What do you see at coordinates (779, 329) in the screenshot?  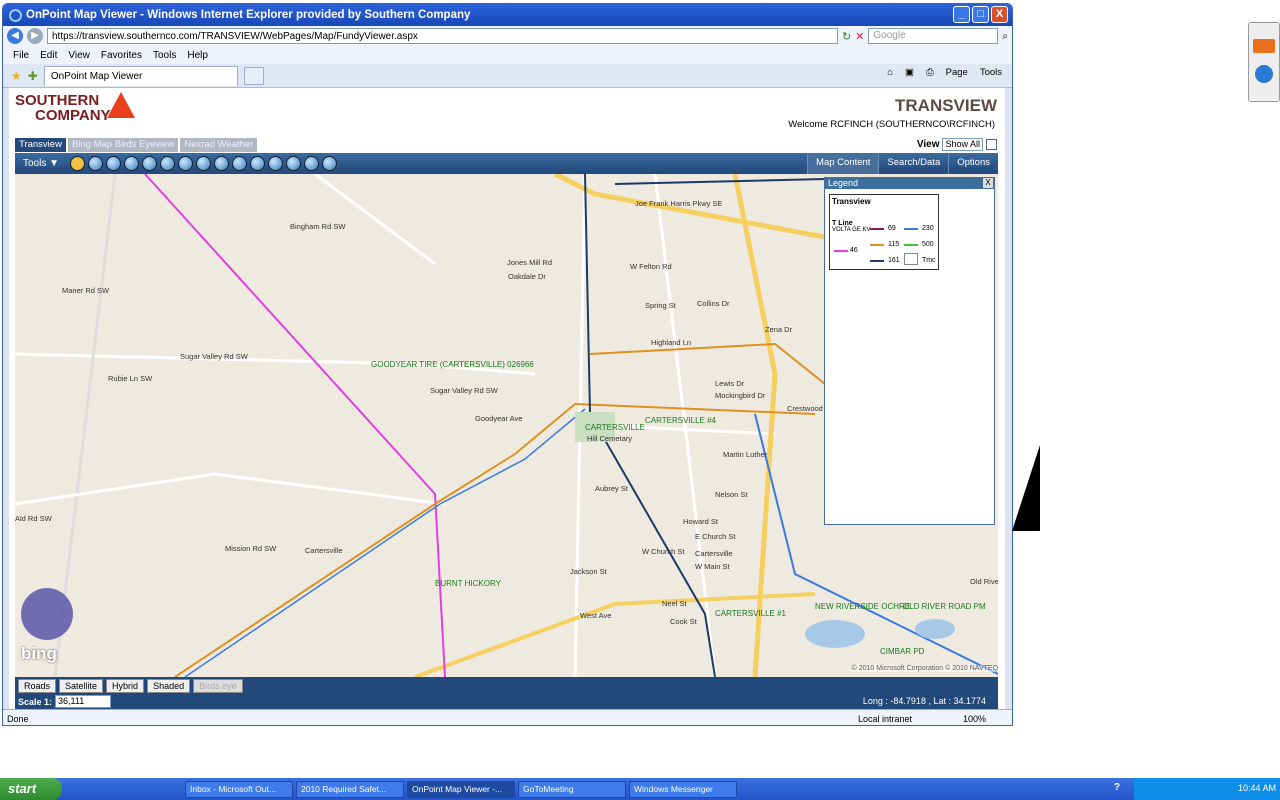 I see `map-label: Zena Dr` at bounding box center [779, 329].